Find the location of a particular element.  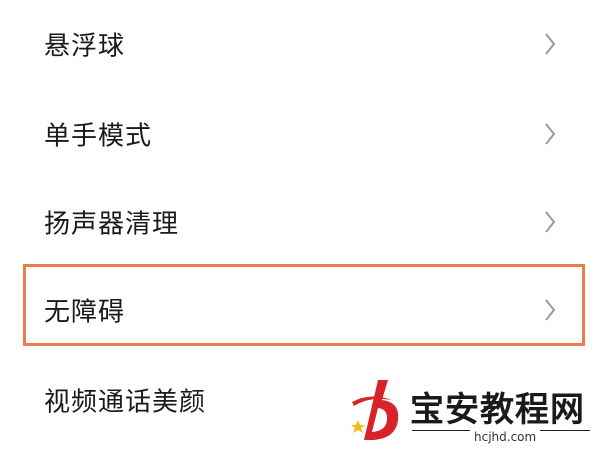

watermark-title: 宝安教程网 is located at coordinates (497, 410).